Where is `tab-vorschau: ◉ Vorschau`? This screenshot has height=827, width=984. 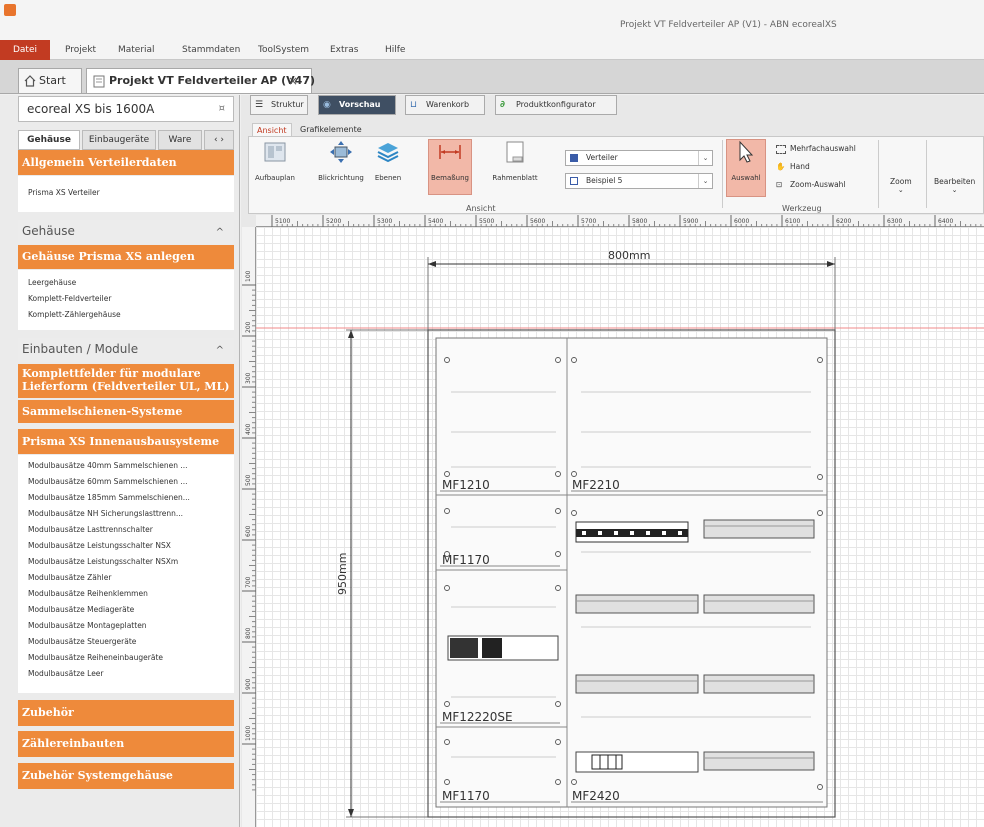
tab-vorschau: ◉ Vorschau is located at coordinates (357, 105).